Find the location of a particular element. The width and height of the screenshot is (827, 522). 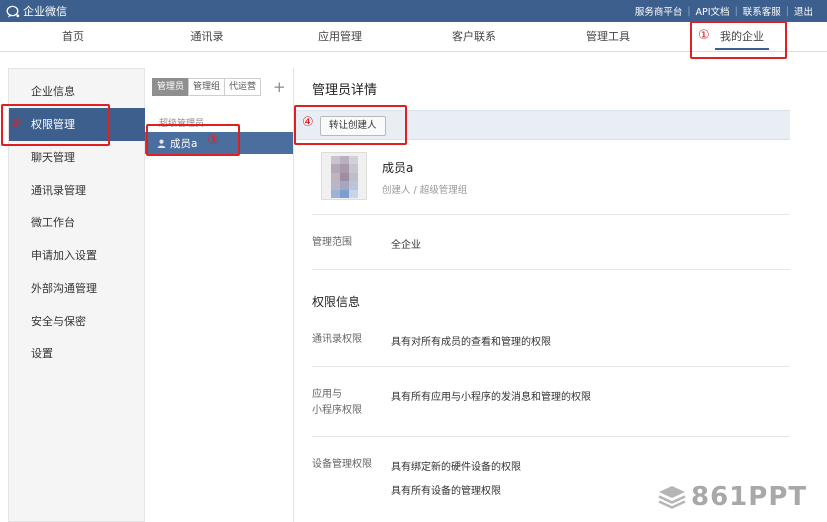

permission-label-devices: 设备管理权限 is located at coordinates (342, 464).